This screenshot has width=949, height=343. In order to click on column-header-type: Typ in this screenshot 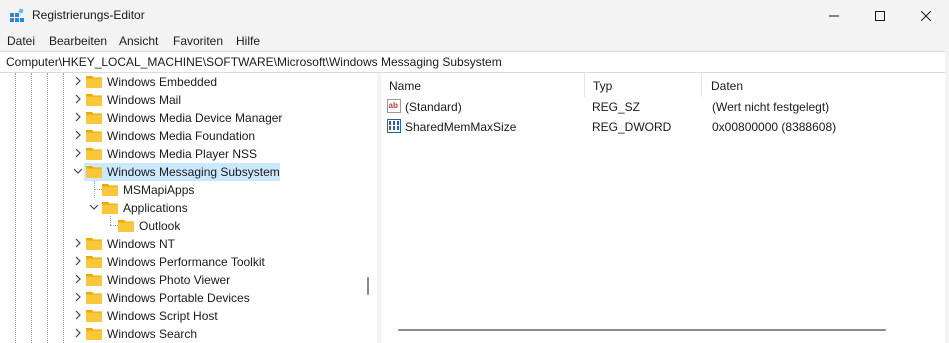, I will do `click(643, 85)`.